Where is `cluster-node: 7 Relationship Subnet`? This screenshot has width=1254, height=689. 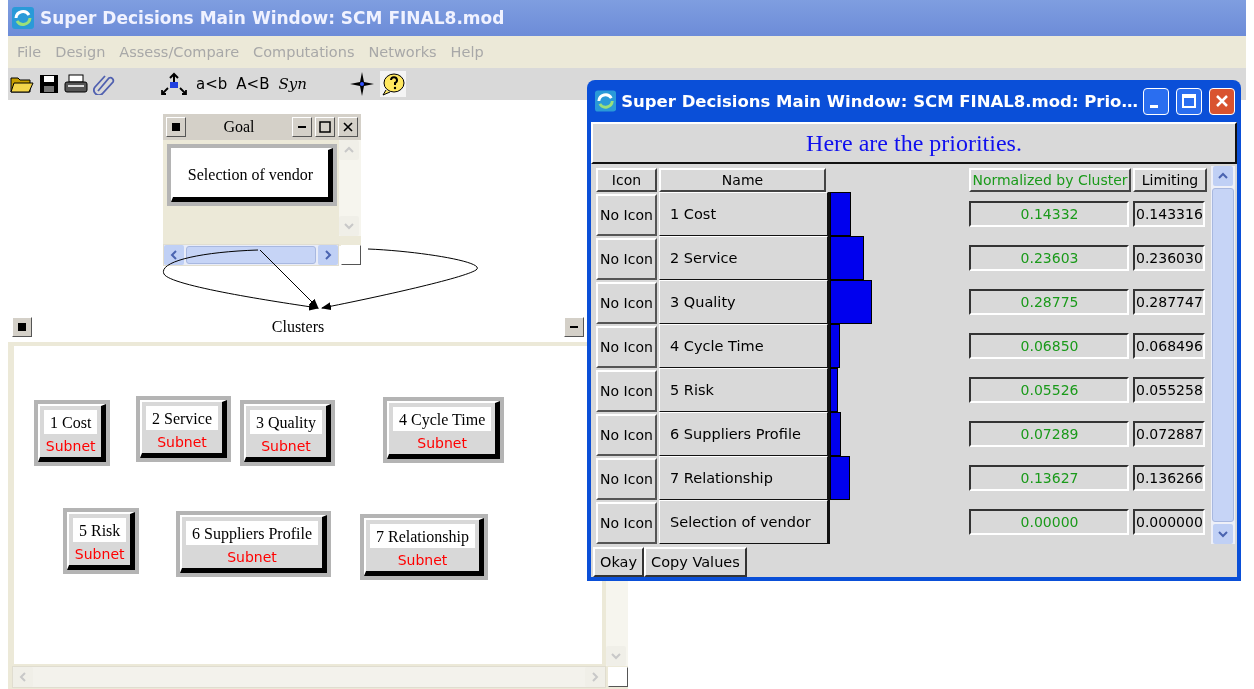
cluster-node: 7 Relationship Subnet is located at coordinates (424, 547).